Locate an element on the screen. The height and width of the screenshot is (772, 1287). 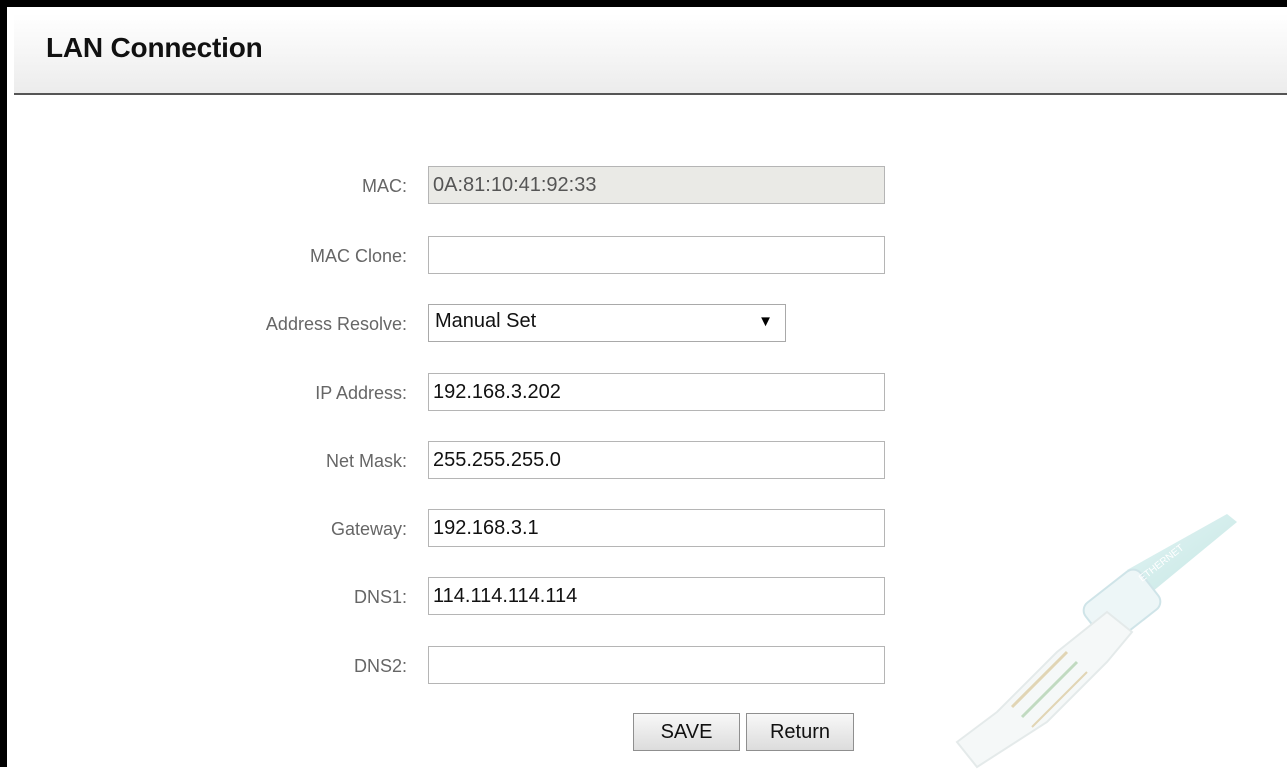
ip-address-row: IP Address: is located at coordinates (647, 393).